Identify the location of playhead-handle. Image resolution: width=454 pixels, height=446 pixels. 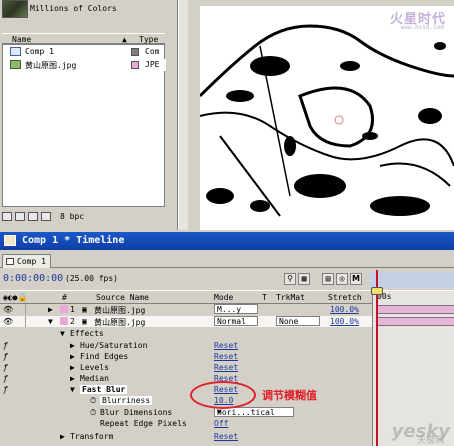
(377, 291).